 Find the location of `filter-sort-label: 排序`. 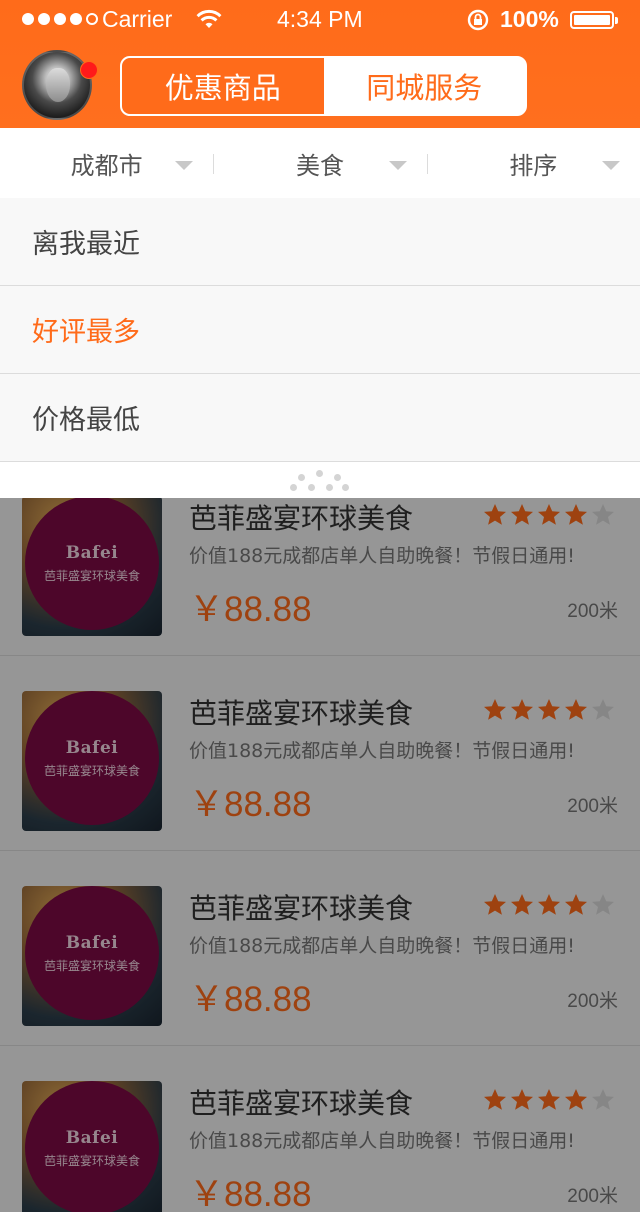

filter-sort-label: 排序 is located at coordinates (533, 165).